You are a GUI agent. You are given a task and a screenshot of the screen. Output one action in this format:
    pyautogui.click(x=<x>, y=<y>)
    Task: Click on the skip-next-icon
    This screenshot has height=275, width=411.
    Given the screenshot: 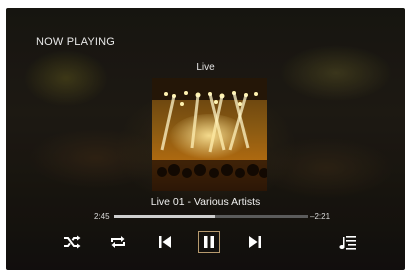 What is the action you would take?
    pyautogui.click(x=255, y=242)
    